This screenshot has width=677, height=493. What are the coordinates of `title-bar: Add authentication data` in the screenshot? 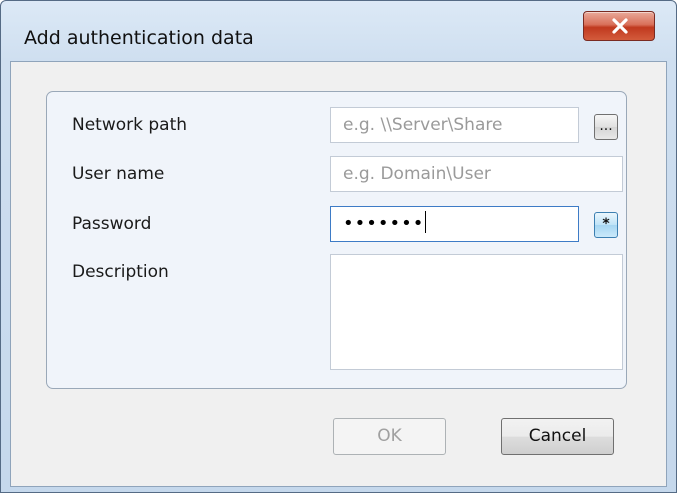 It's located at (338, 30).